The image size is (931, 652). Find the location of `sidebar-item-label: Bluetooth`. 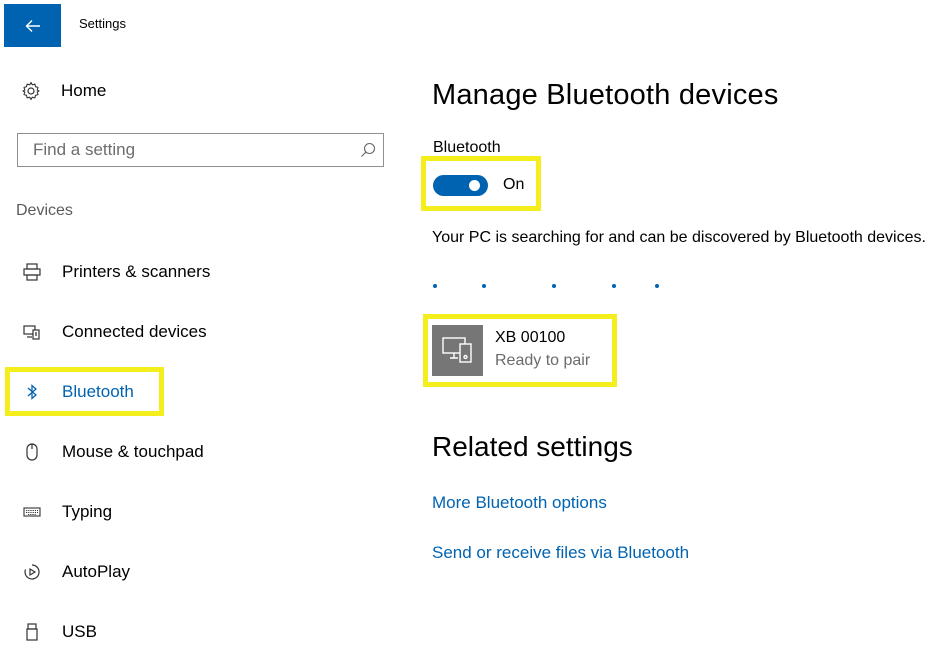

sidebar-item-label: Bluetooth is located at coordinates (98, 391).